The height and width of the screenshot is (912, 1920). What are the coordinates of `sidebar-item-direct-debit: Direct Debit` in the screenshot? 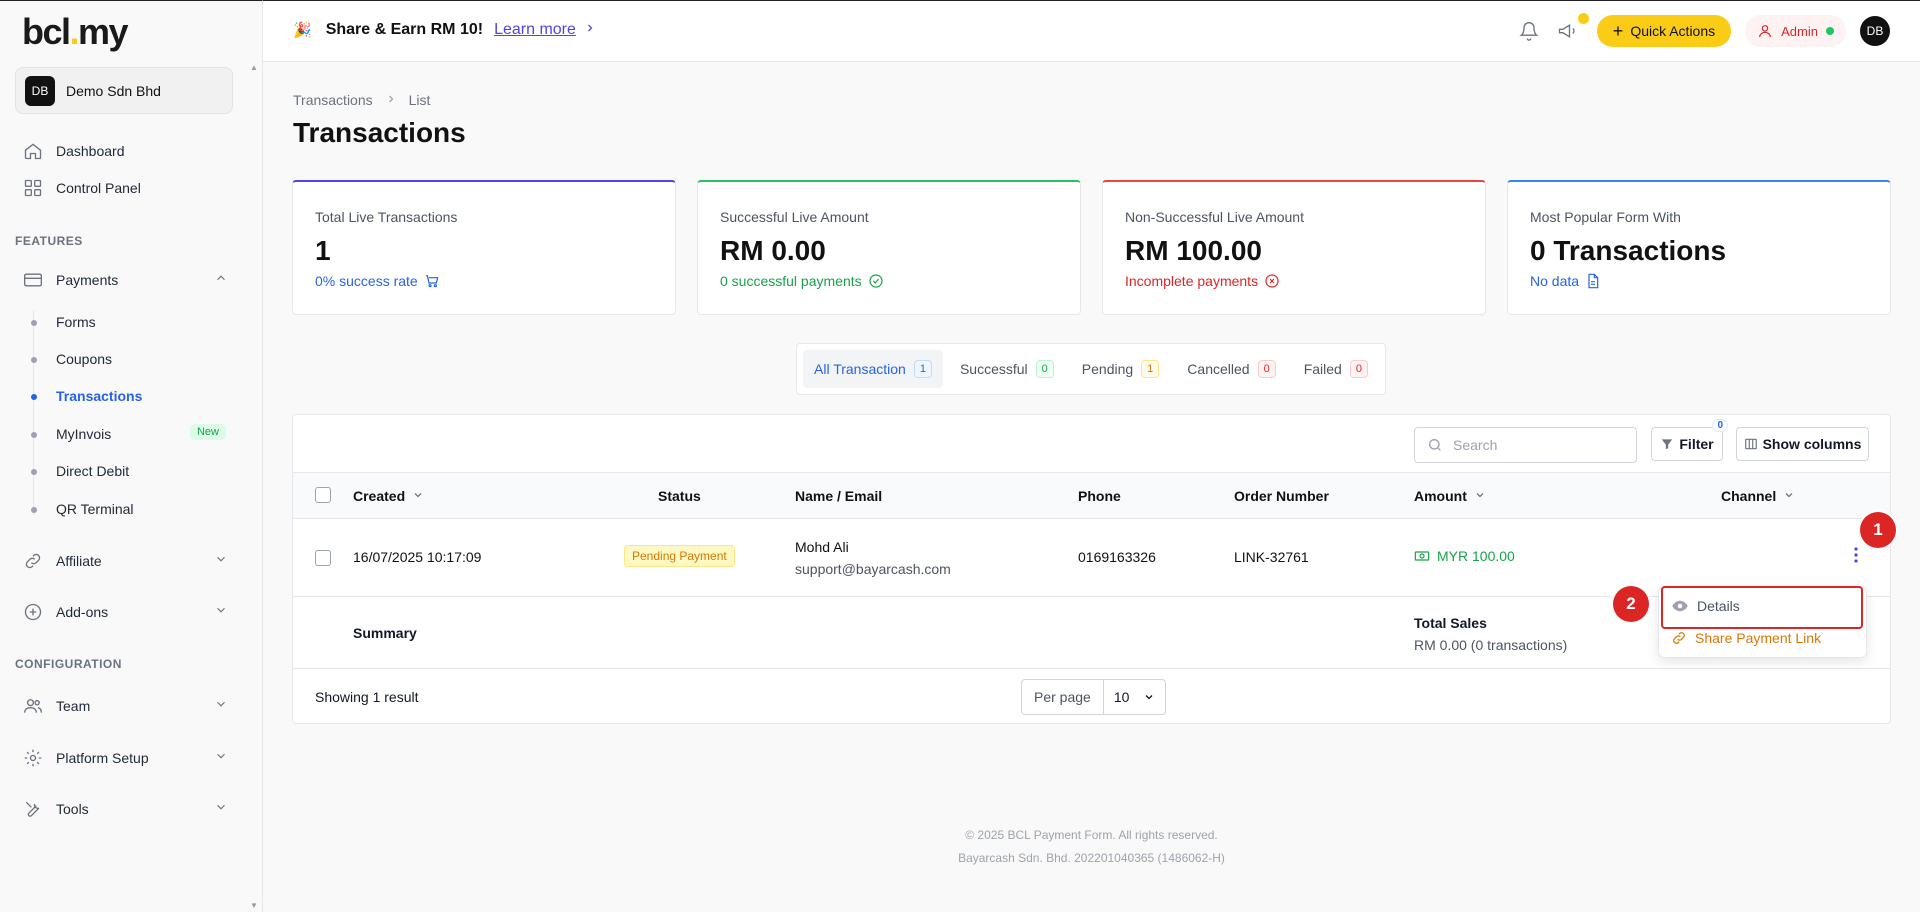 It's located at (128, 471).